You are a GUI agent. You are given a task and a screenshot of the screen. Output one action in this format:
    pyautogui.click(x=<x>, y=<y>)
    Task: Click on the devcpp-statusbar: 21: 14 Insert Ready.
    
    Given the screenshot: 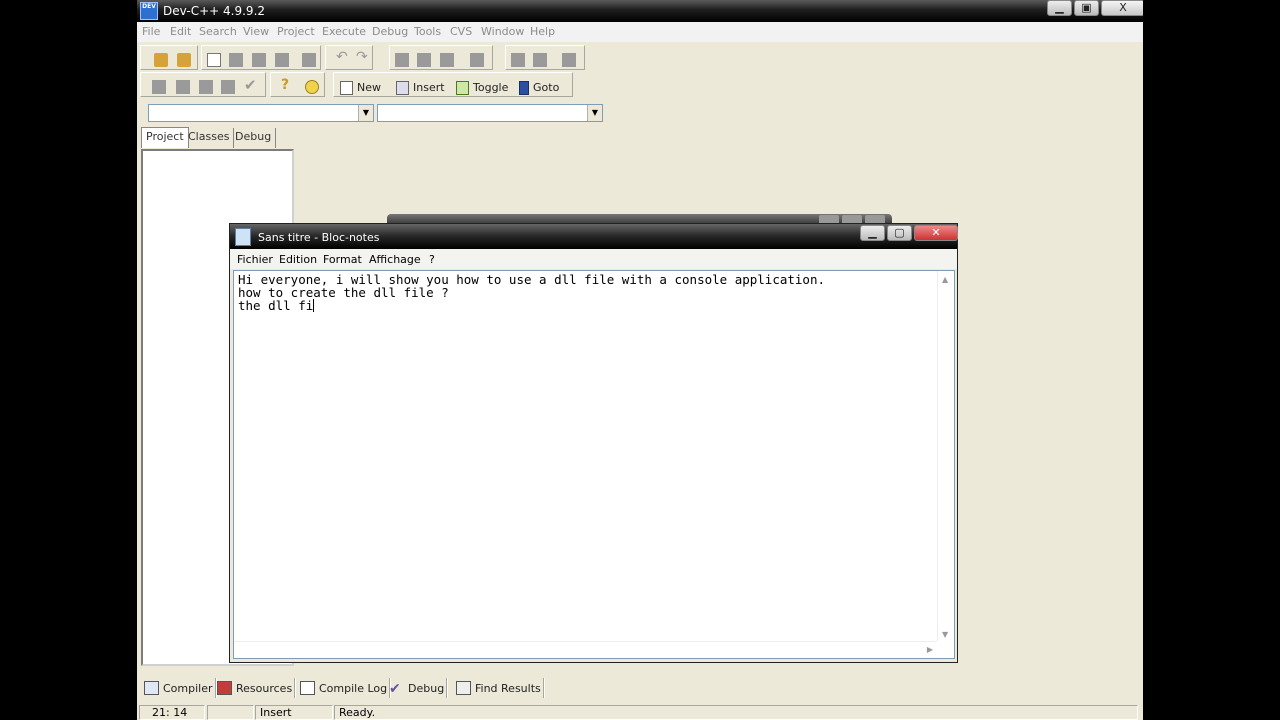 What is the action you would take?
    pyautogui.click(x=640, y=712)
    